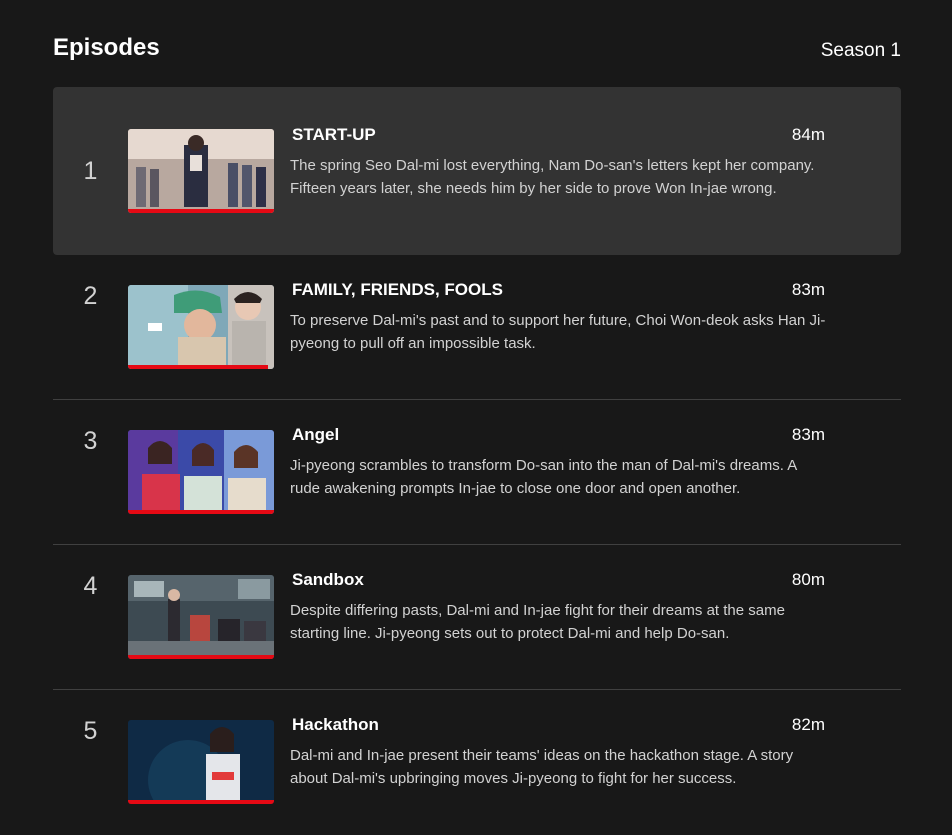 This screenshot has height=835, width=952. What do you see at coordinates (808, 579) in the screenshot?
I see `episode-duration: 80m` at bounding box center [808, 579].